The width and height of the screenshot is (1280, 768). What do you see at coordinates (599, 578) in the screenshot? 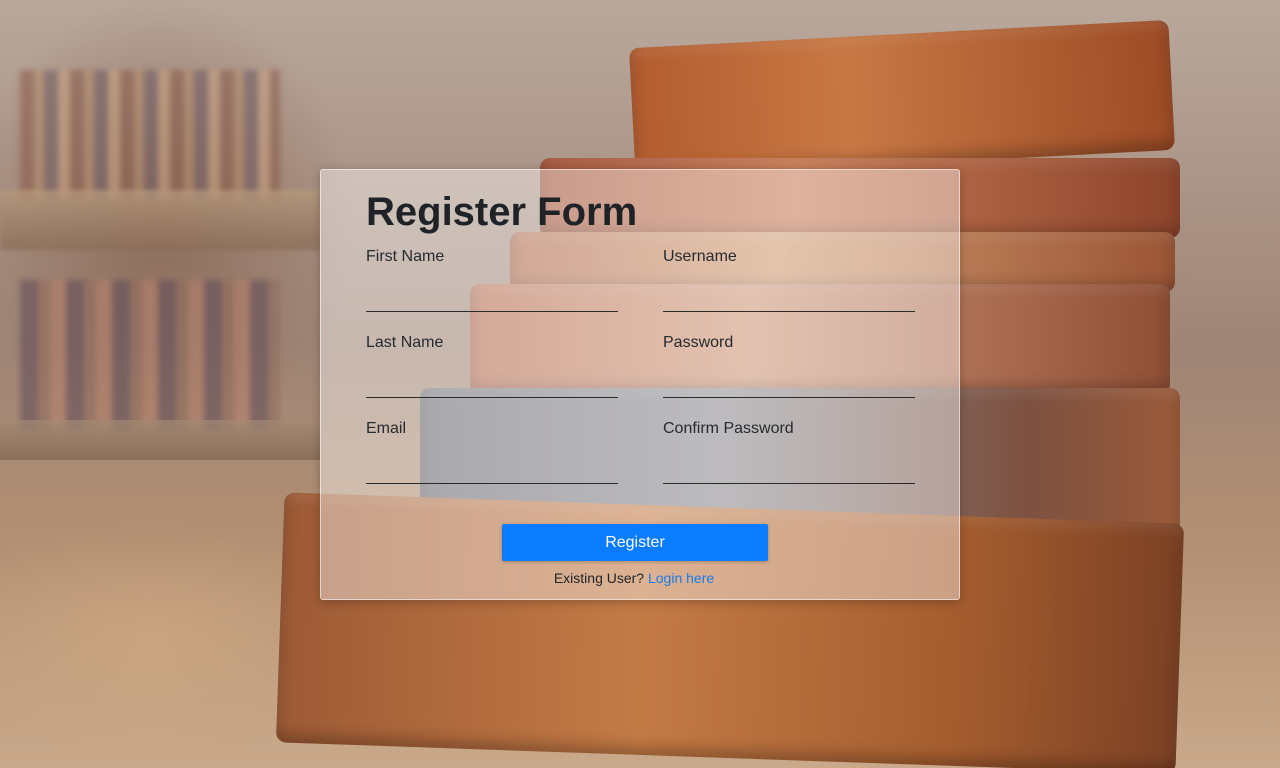
I see `existing-user-text: Existing User?` at bounding box center [599, 578].